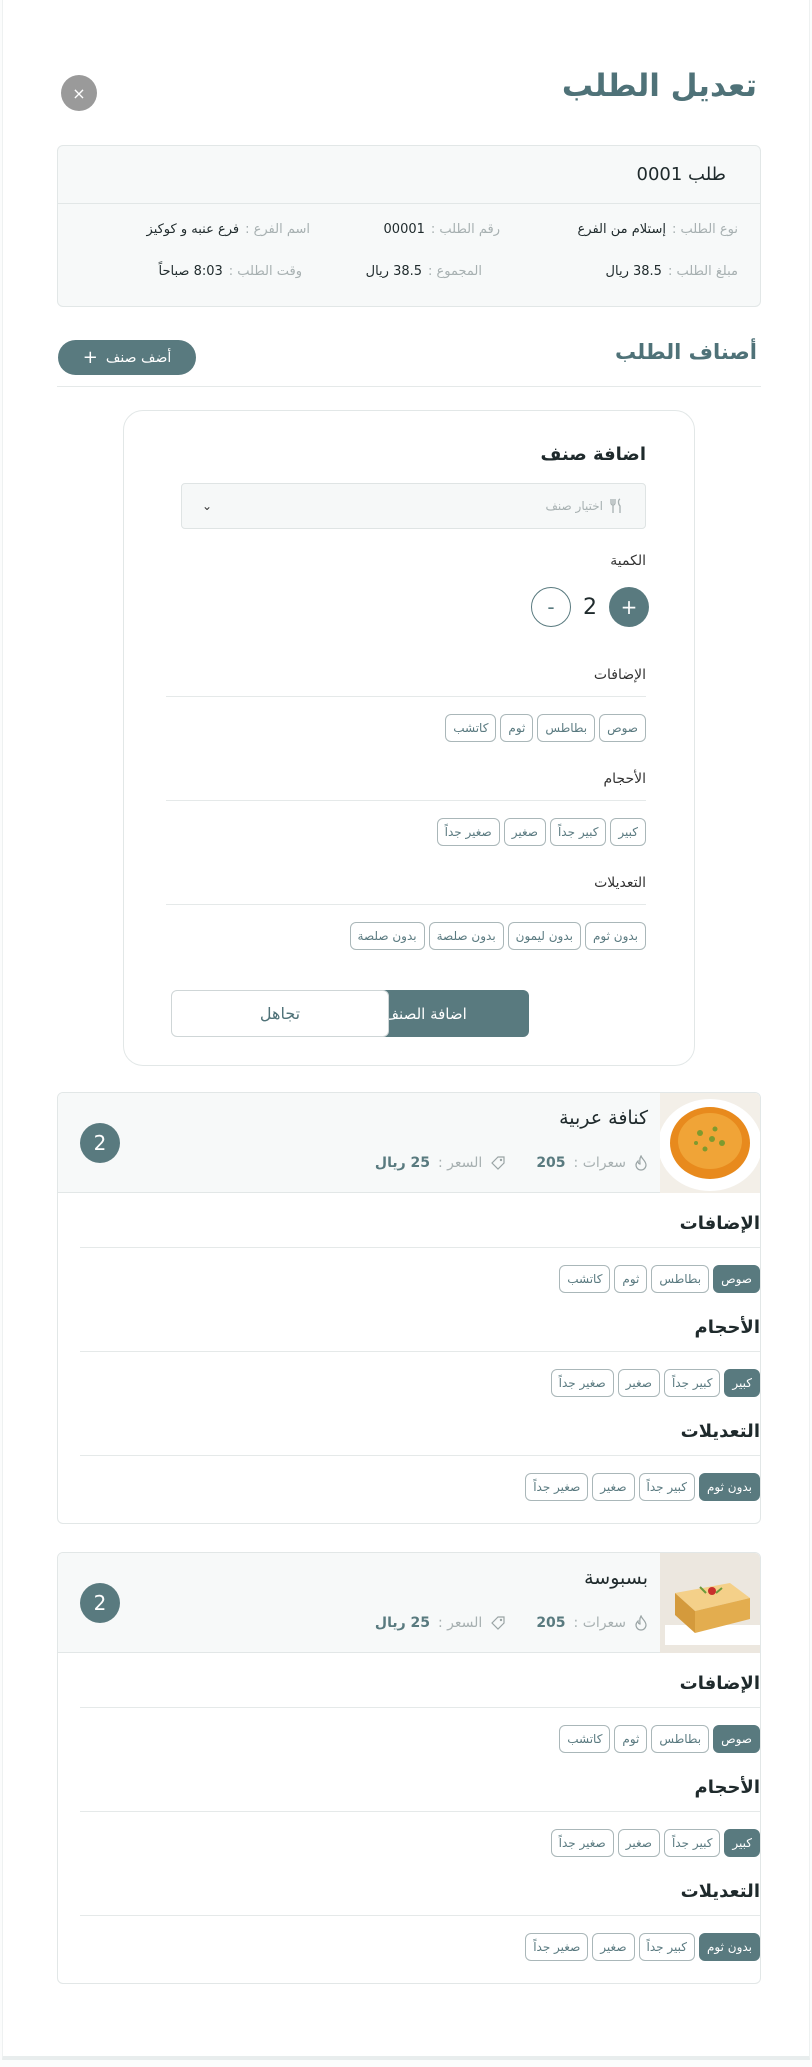 The height and width of the screenshot is (2067, 812). What do you see at coordinates (719, 1223) in the screenshot?
I see `extras-title: الإضافات` at bounding box center [719, 1223].